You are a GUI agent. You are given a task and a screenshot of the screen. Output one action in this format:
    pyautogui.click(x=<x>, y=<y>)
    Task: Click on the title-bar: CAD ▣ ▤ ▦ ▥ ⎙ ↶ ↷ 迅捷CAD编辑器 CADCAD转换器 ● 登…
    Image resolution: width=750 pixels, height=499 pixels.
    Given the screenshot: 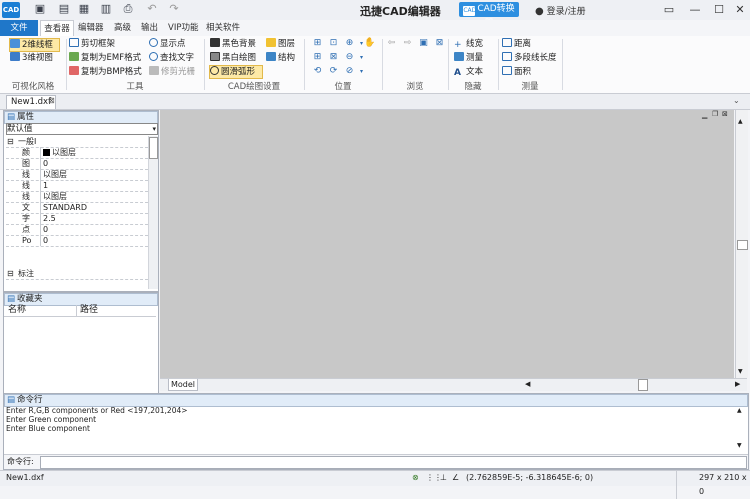 What is the action you would take?
    pyautogui.click(x=375, y=14)
    